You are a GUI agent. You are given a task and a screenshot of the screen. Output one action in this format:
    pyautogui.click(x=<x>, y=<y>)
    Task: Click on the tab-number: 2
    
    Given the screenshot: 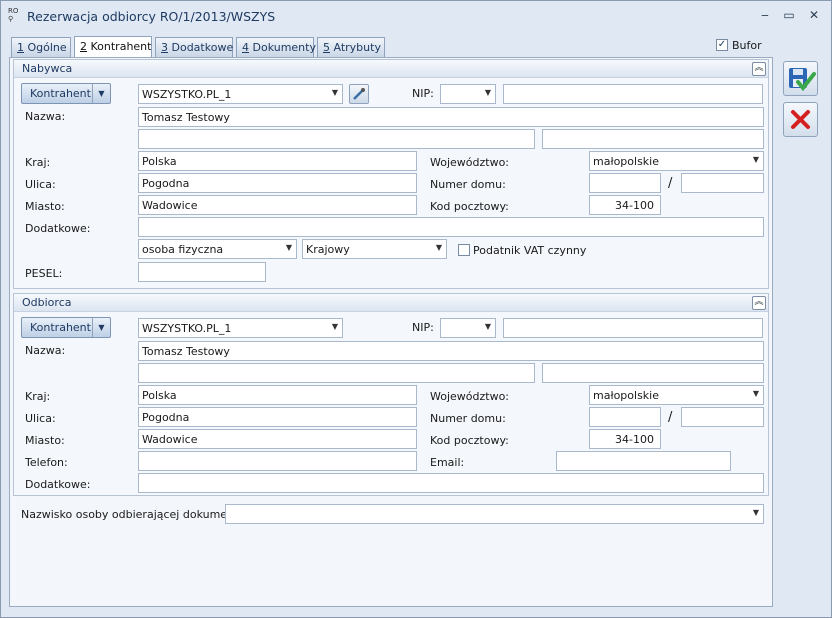 What is the action you would take?
    pyautogui.click(x=83, y=46)
    